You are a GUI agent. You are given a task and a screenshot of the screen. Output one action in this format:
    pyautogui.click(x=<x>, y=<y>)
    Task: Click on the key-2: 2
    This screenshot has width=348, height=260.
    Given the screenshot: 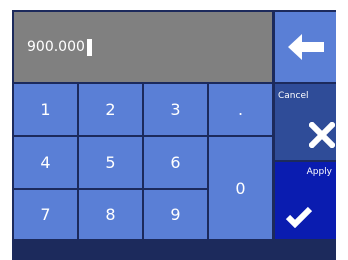 What is the action you would take?
    pyautogui.click(x=110, y=109)
    